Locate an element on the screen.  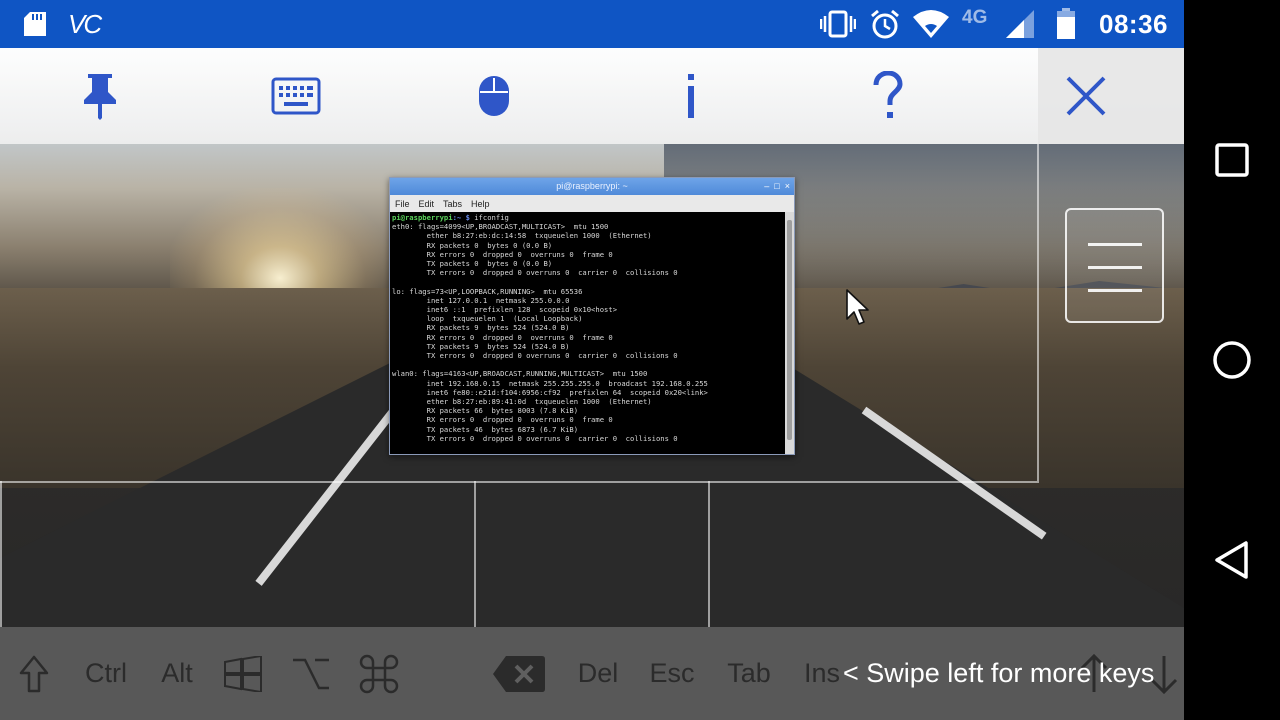
terminal-menubar: File Edit Tabs Help is located at coordinates (592, 203).